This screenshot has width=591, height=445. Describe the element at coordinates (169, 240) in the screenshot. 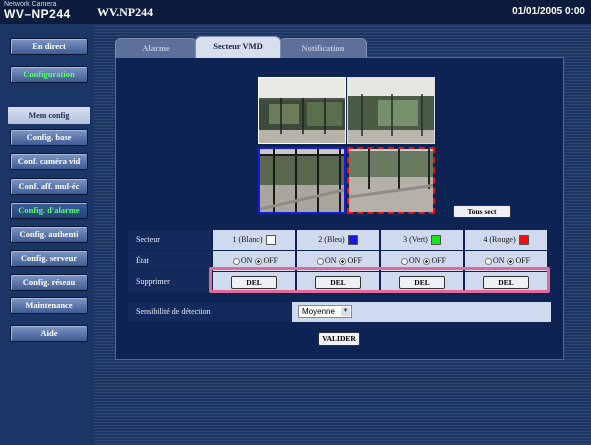

I see `row-label-secteur: Secteur` at that location.